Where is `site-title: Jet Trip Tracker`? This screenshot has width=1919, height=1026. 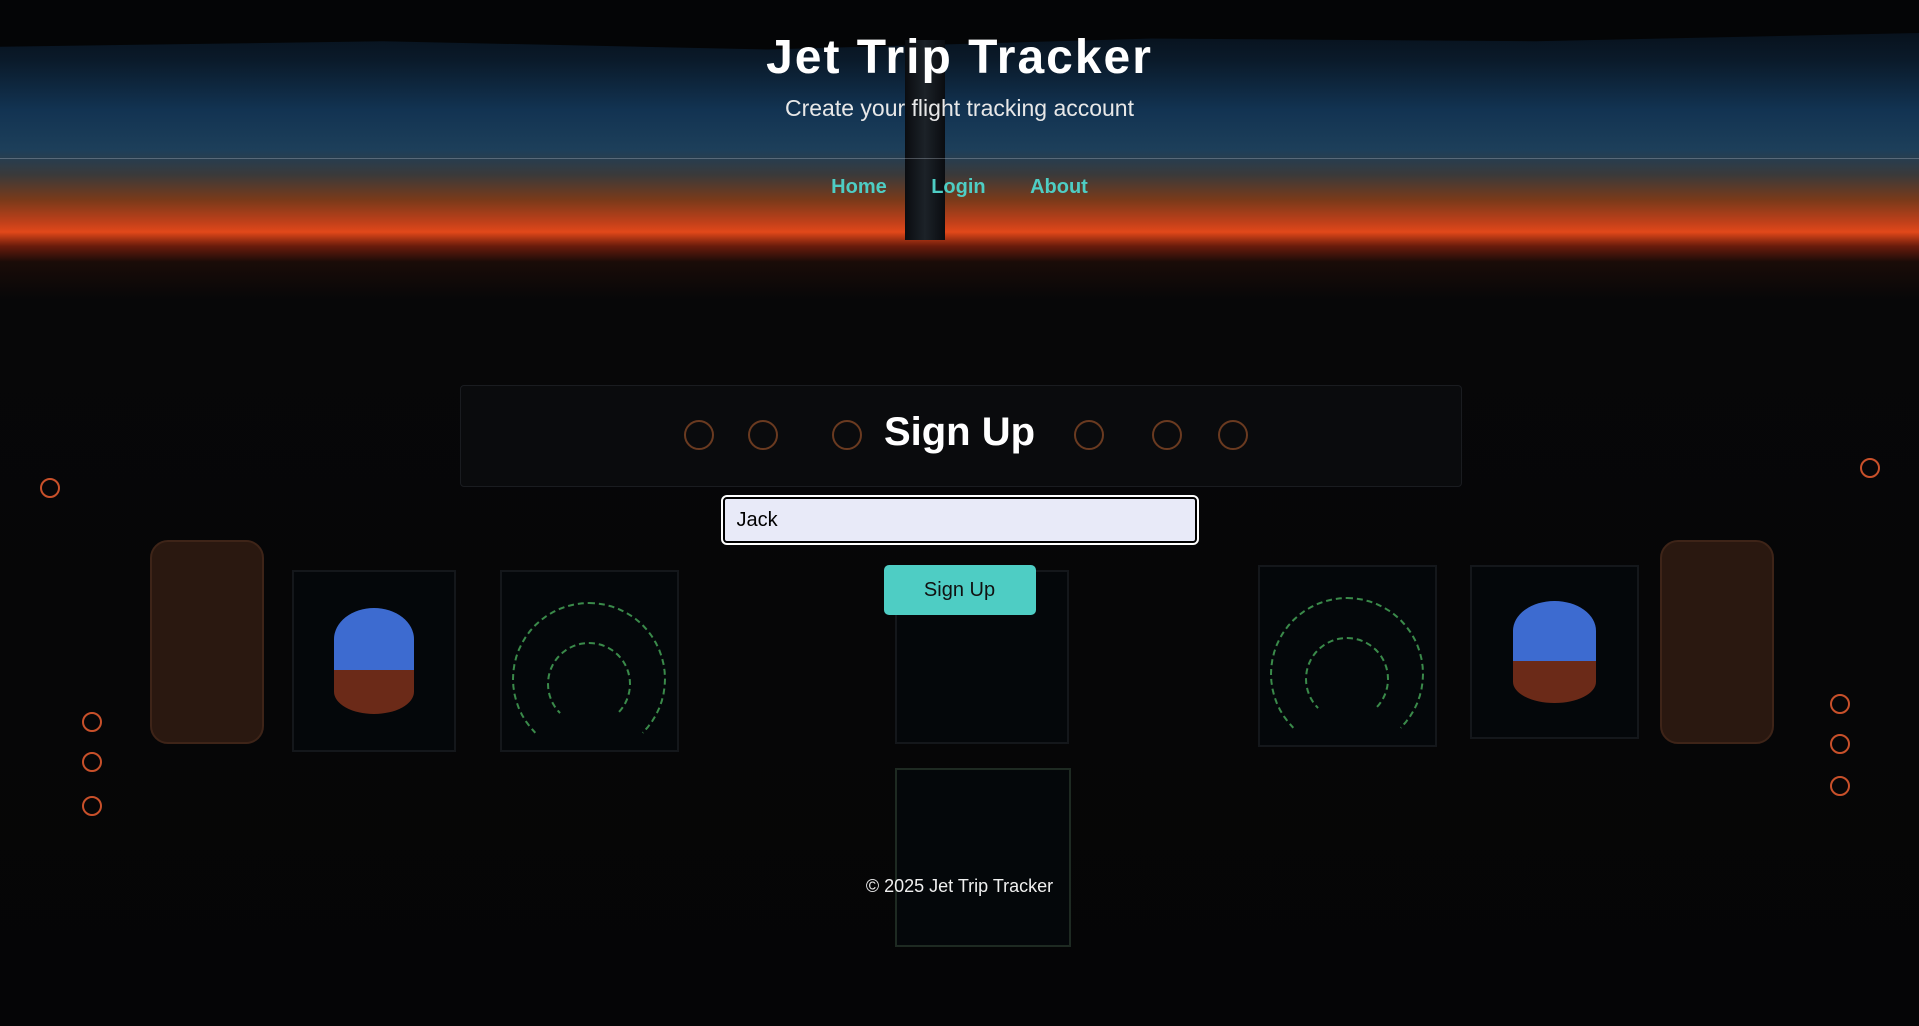
site-title: Jet Trip Tracker is located at coordinates (959, 57).